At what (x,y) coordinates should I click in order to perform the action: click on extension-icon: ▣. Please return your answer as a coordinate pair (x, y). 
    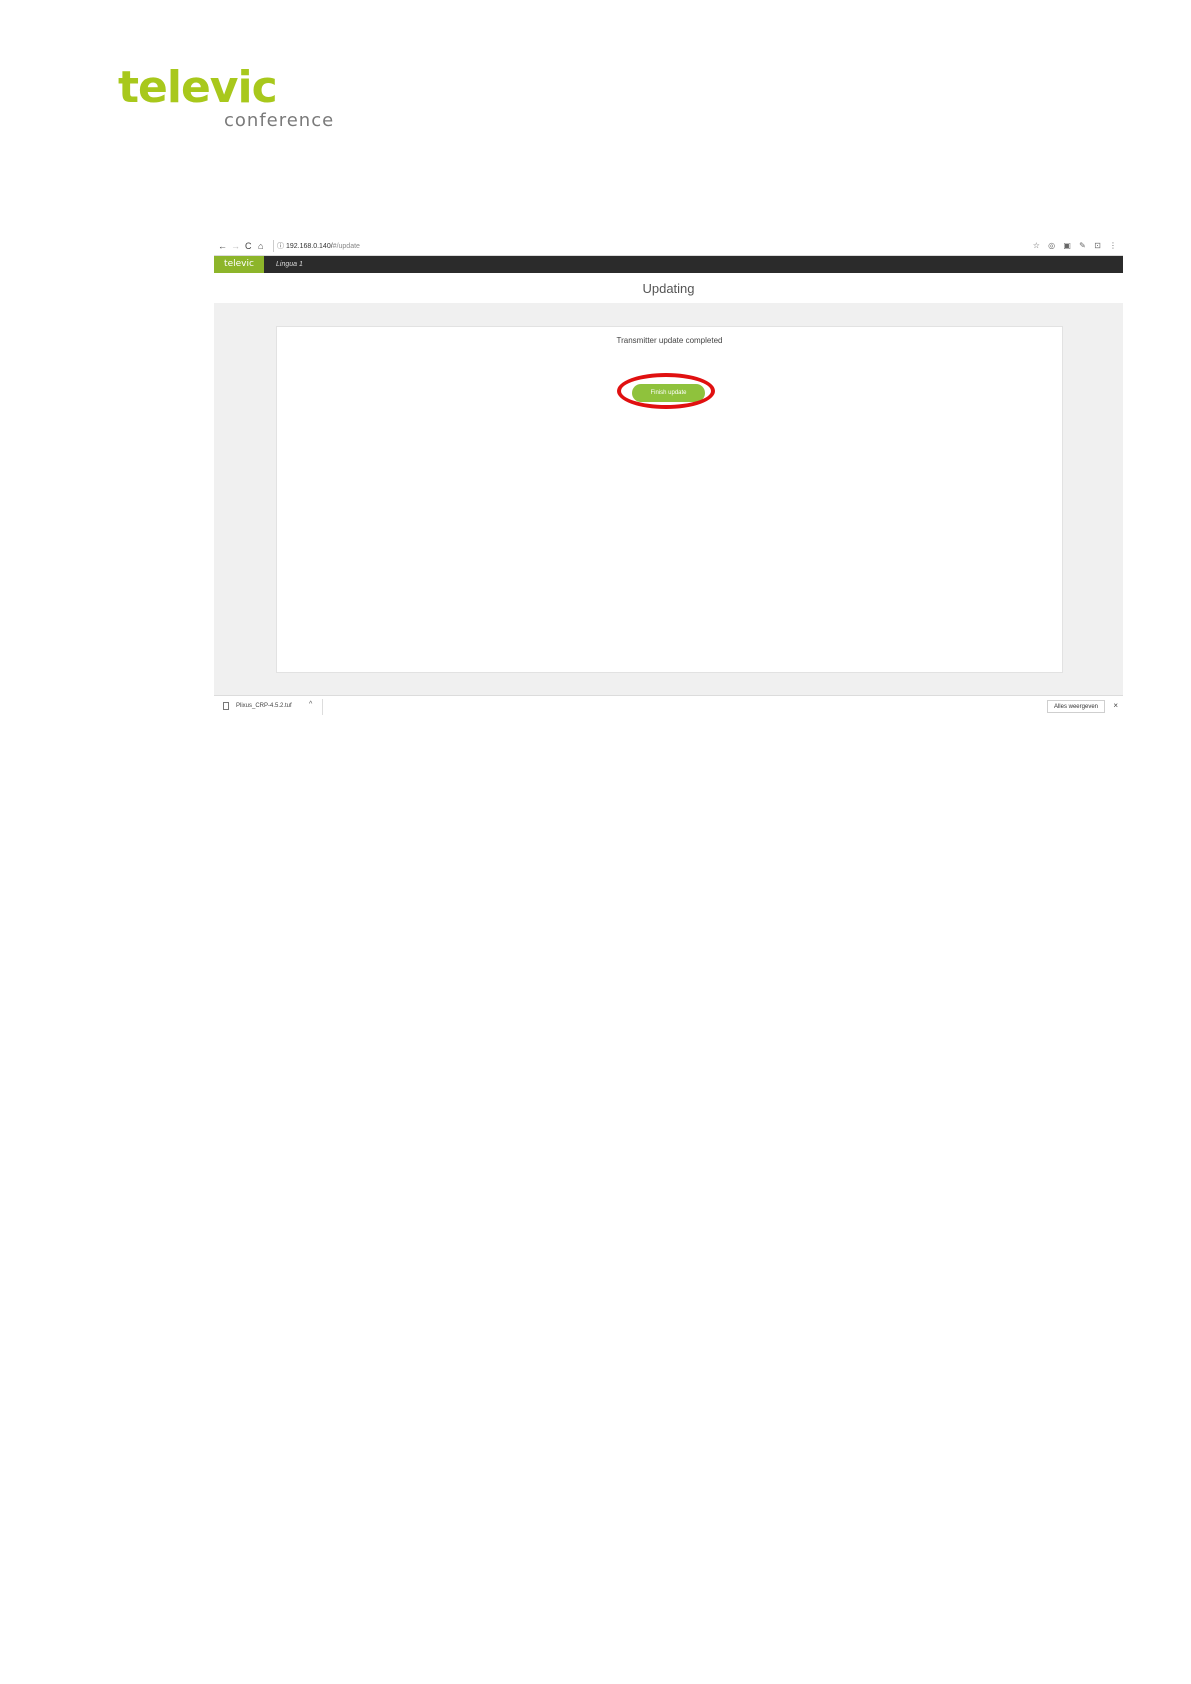
    Looking at the image, I should click on (1067, 245).